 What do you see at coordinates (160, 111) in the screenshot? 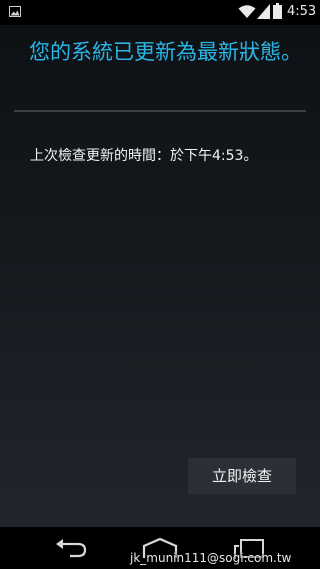
I see `title-divider` at bounding box center [160, 111].